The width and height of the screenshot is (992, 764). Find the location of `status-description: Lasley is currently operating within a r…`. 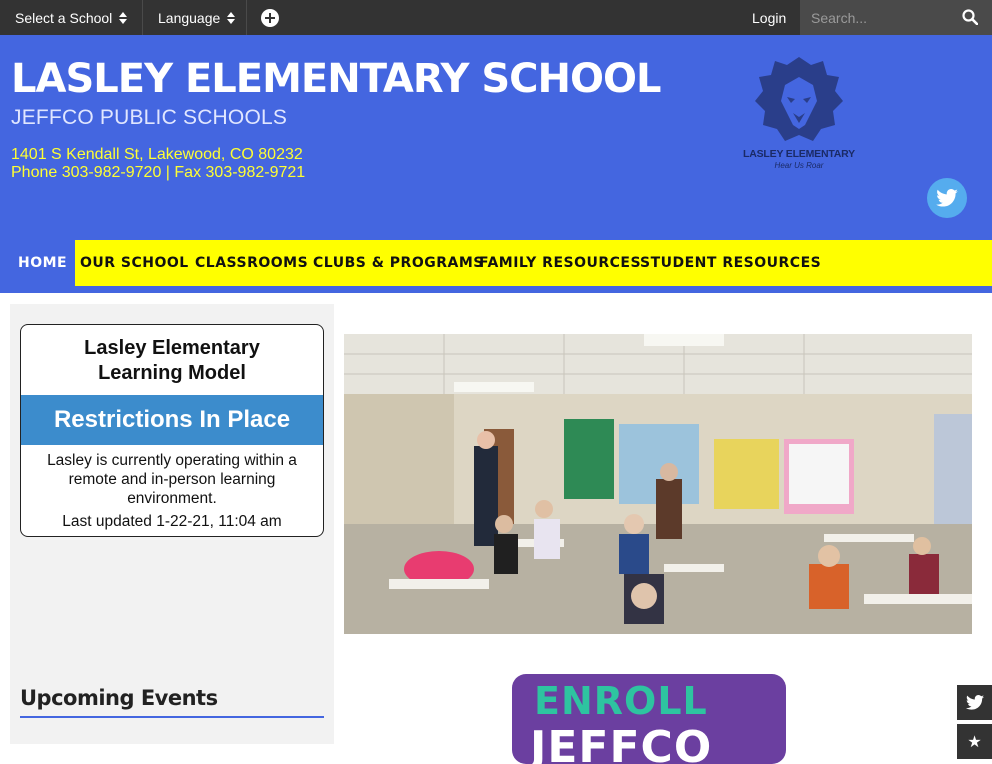

status-description: Lasley is currently operating within a r… is located at coordinates (172, 479).